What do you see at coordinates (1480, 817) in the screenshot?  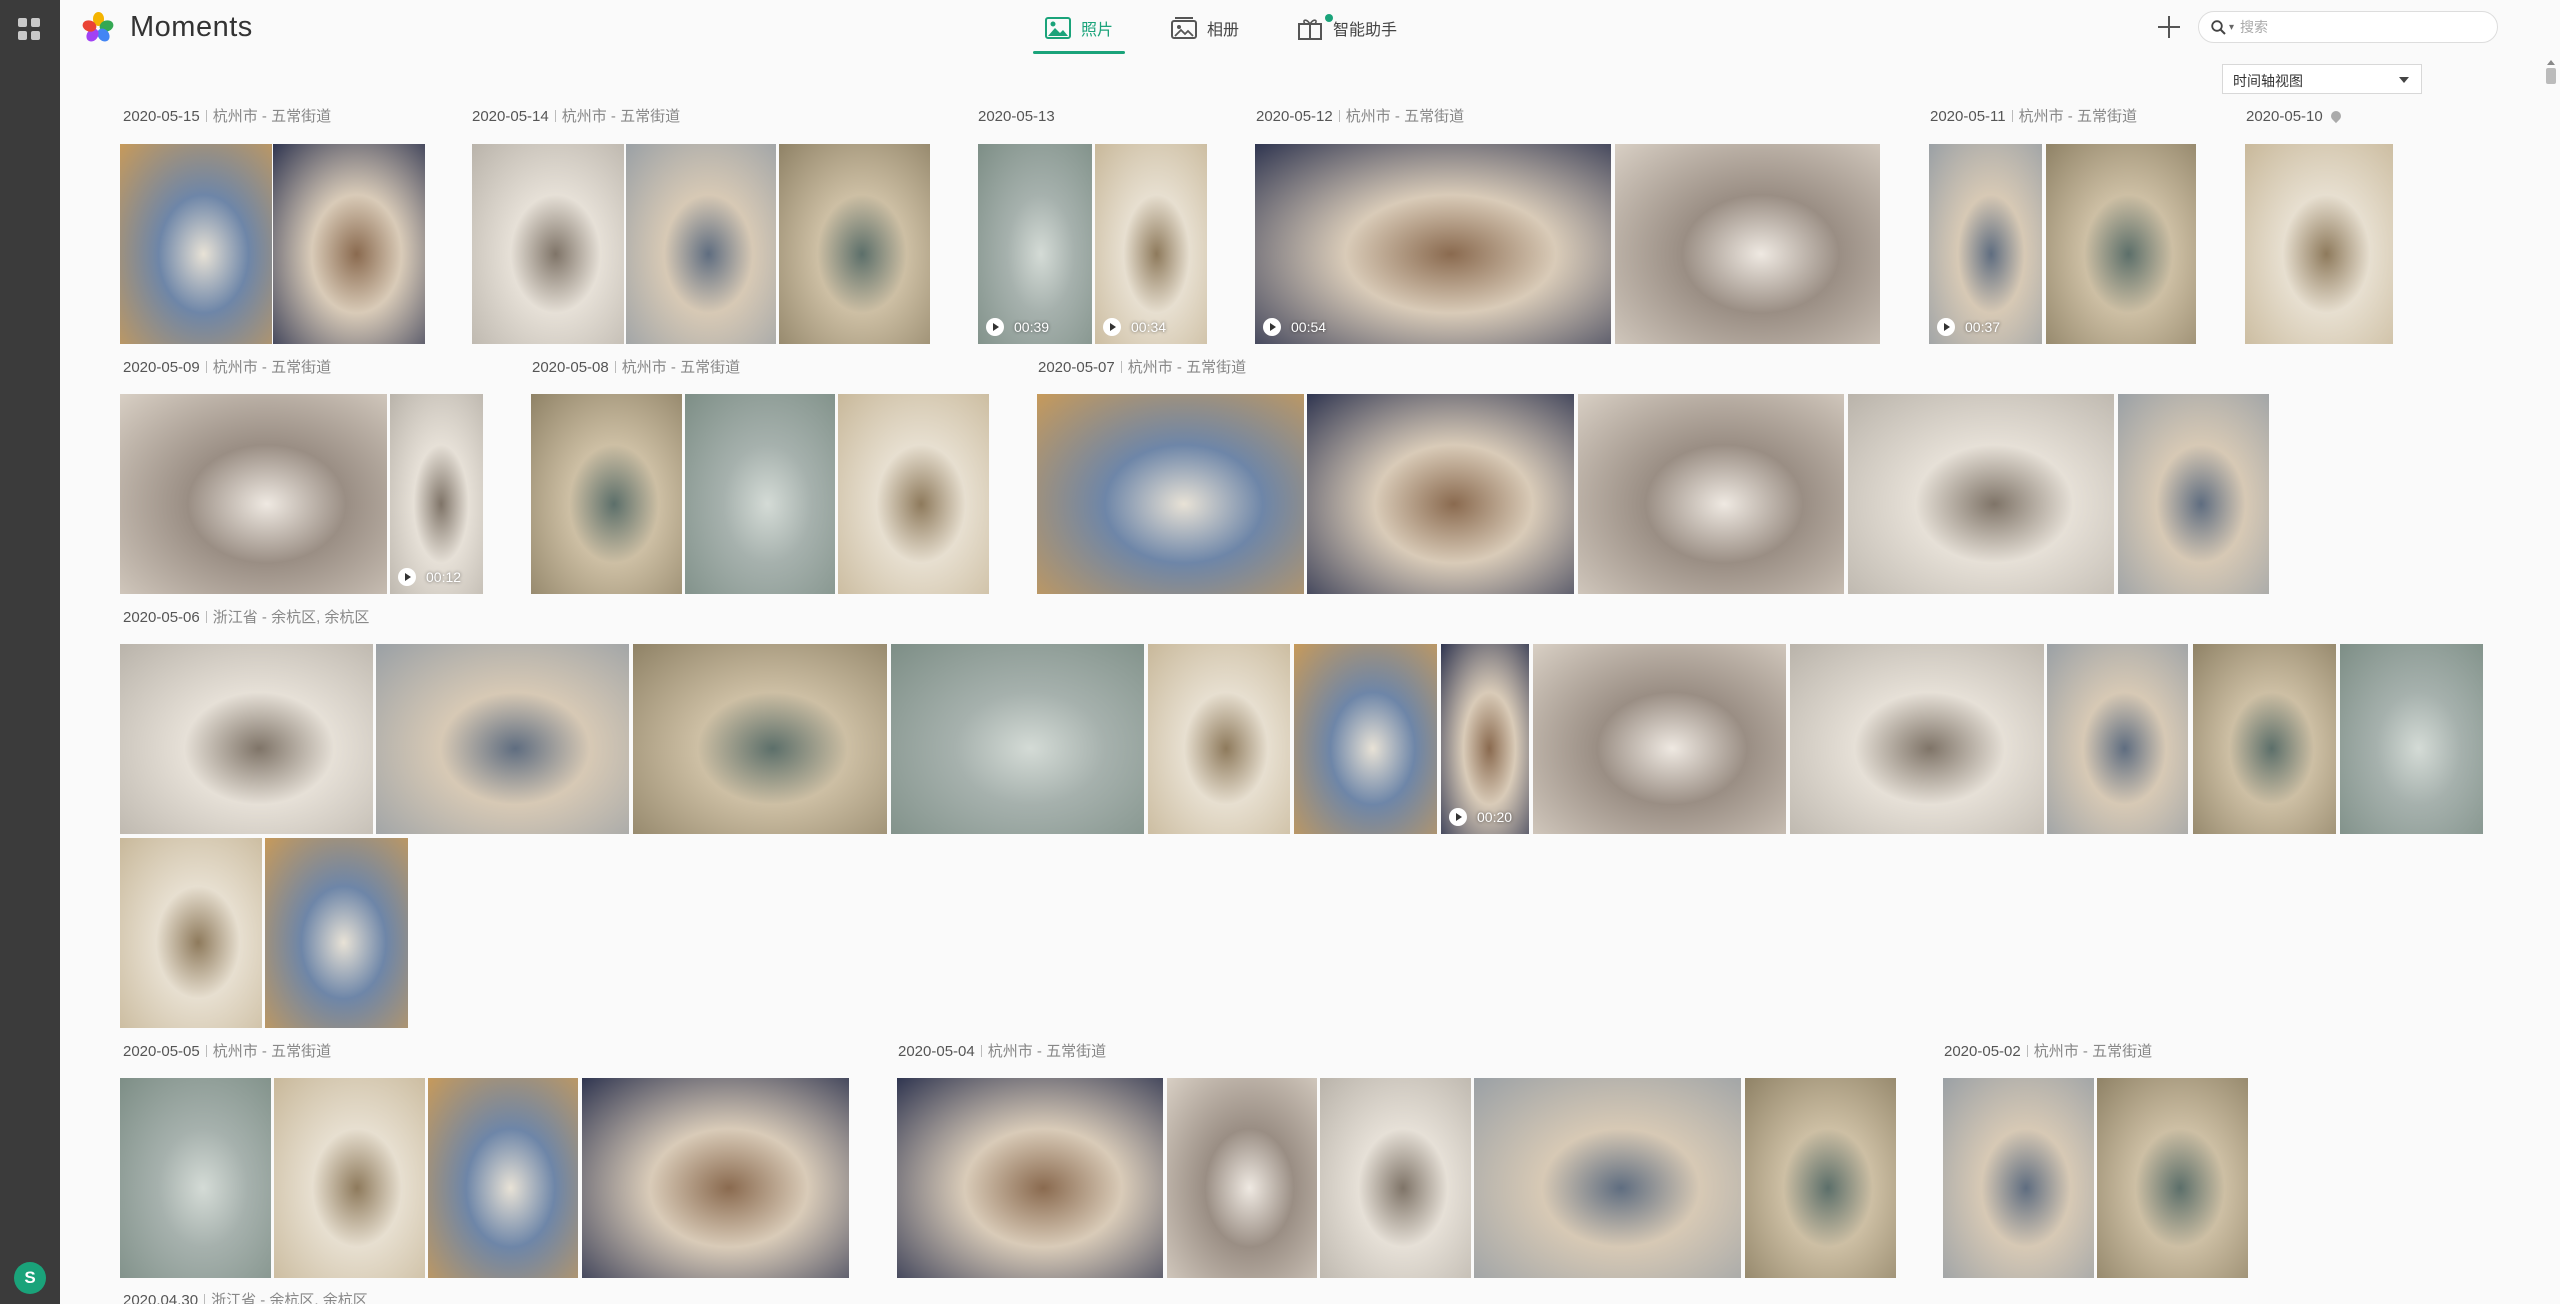 I see `video-badge: 00:20` at bounding box center [1480, 817].